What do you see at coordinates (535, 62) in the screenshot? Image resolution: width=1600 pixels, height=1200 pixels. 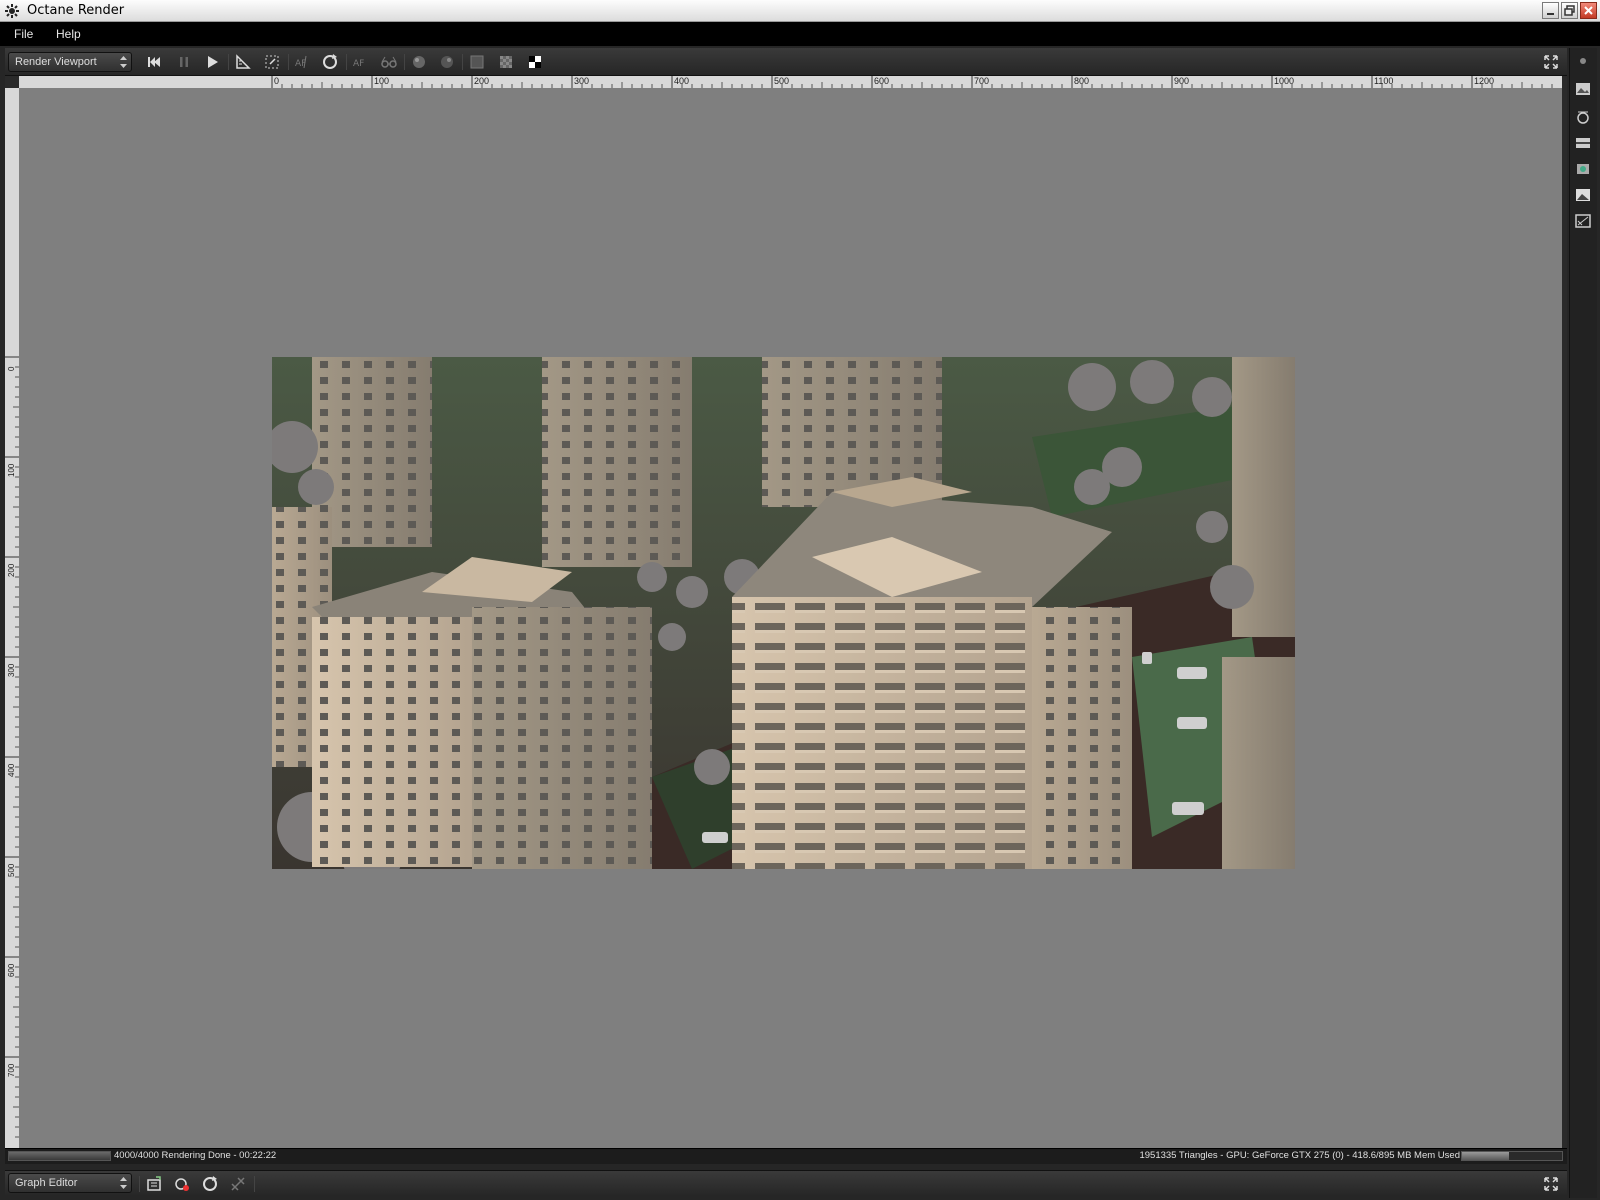 I see `alpha-bg-icon` at bounding box center [535, 62].